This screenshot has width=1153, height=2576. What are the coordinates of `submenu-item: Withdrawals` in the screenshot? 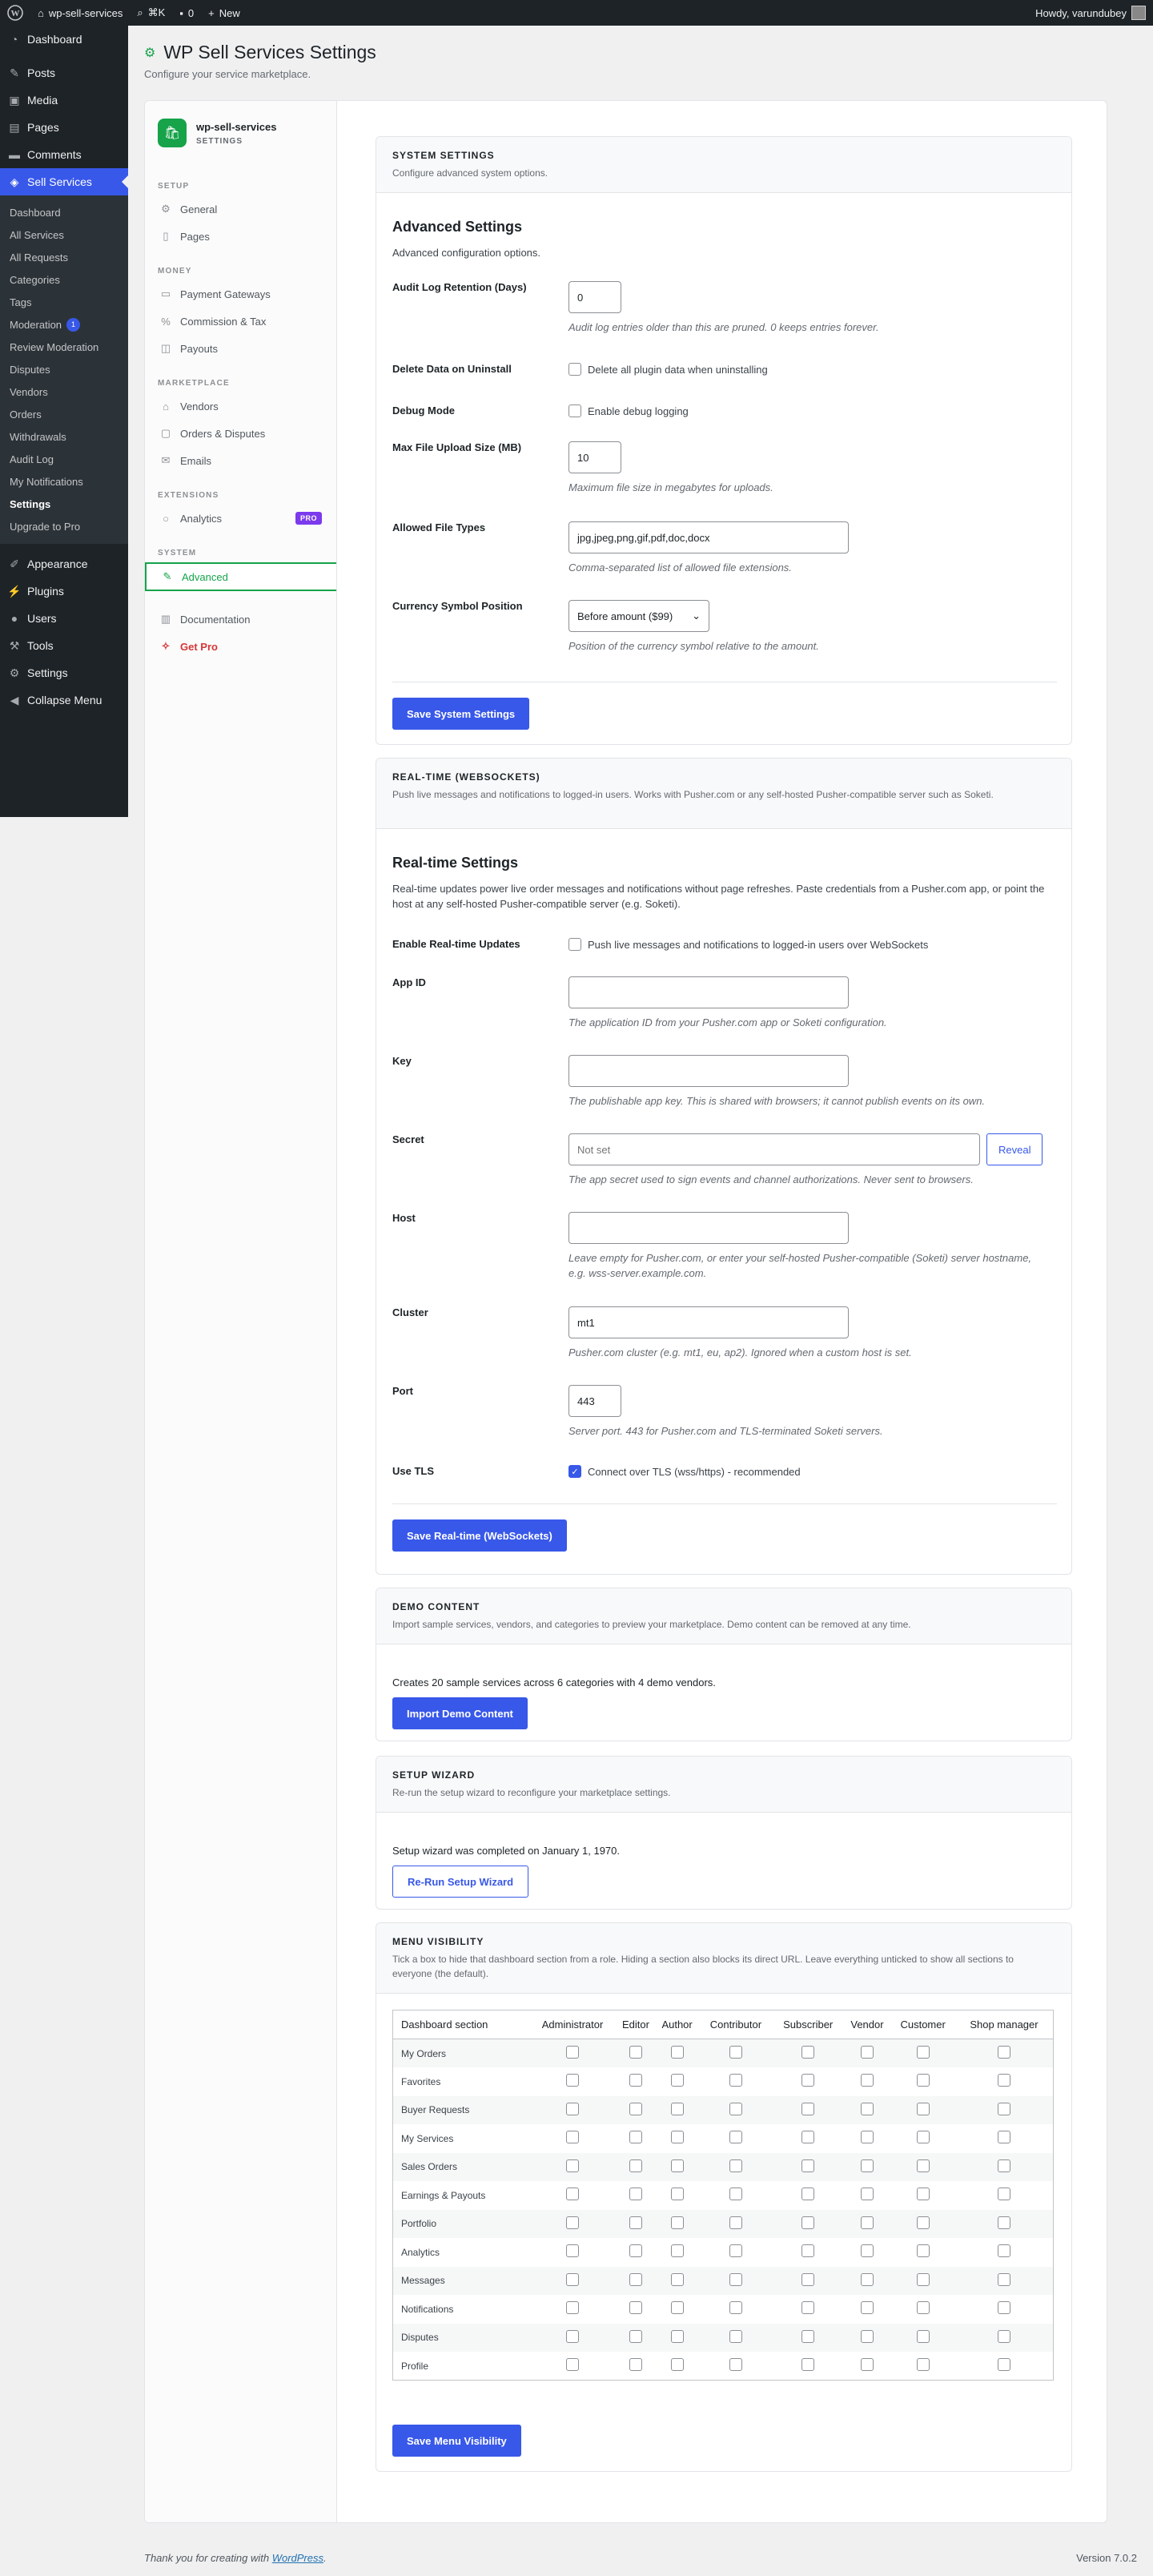 It's located at (64, 436).